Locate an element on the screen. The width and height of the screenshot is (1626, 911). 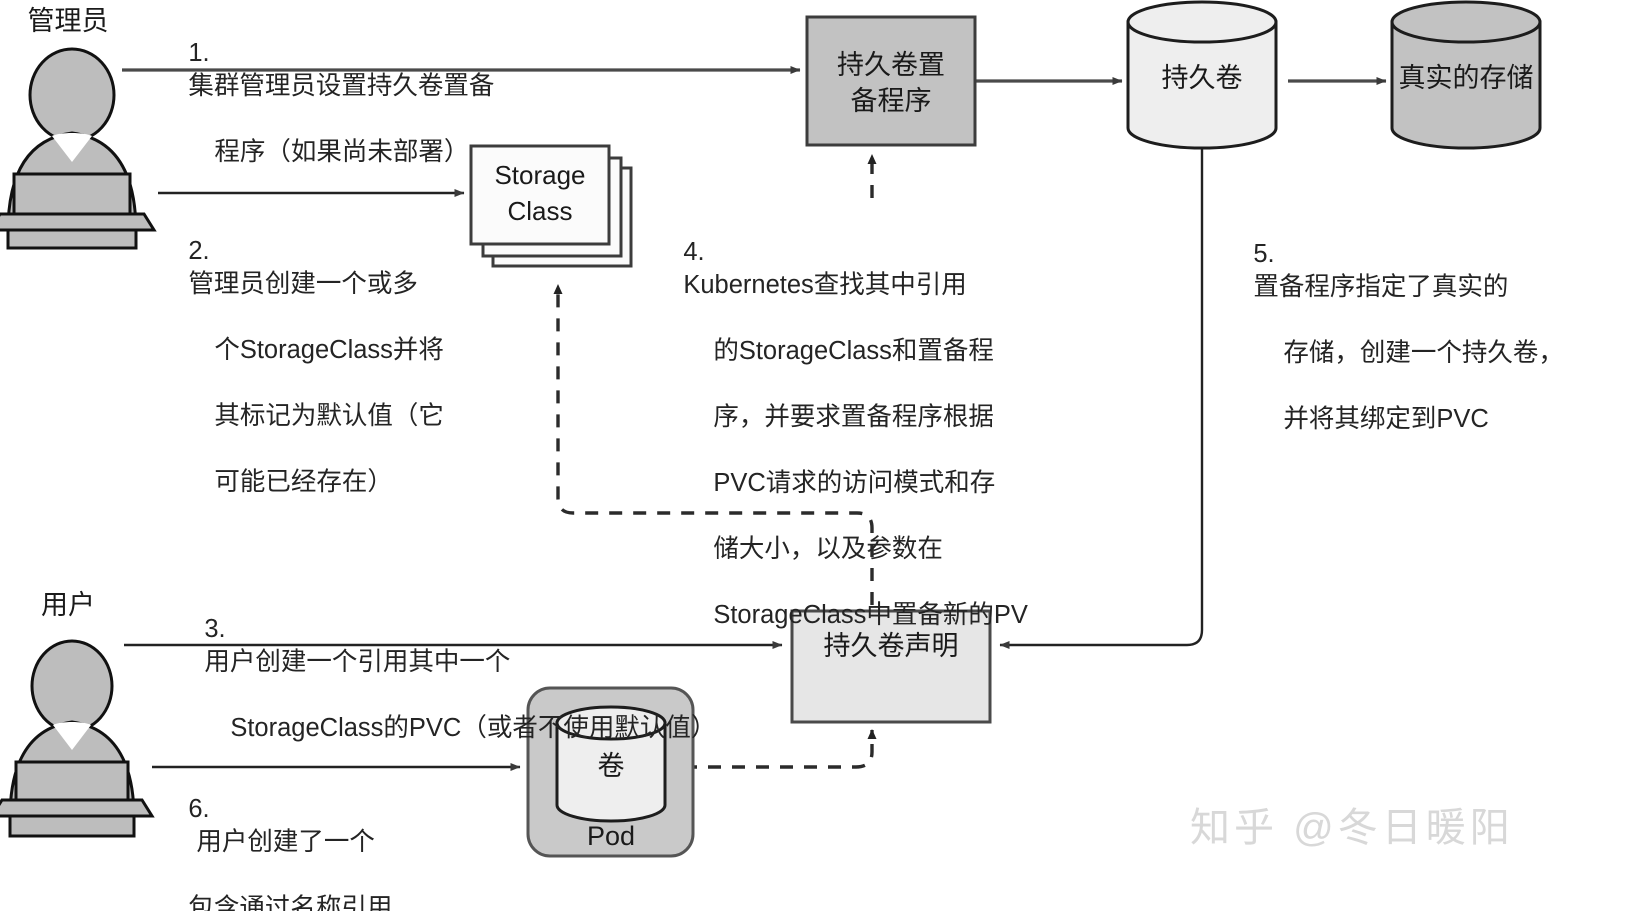
admin-laptop-icon is located at coordinates (72, 194).